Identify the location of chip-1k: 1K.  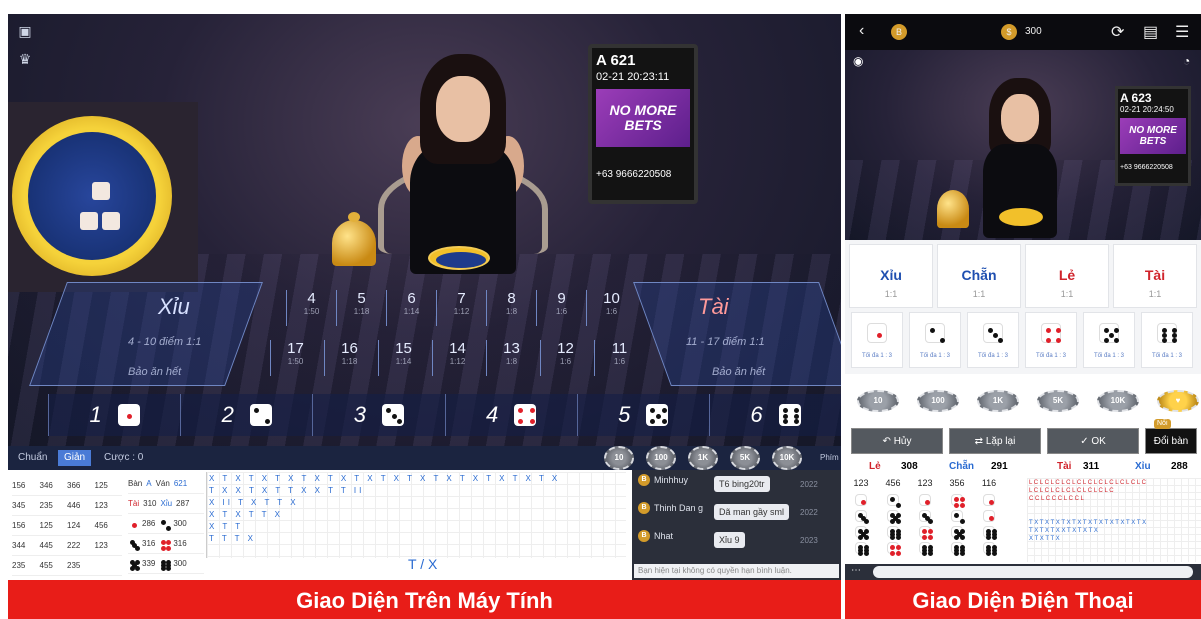
(703, 458).